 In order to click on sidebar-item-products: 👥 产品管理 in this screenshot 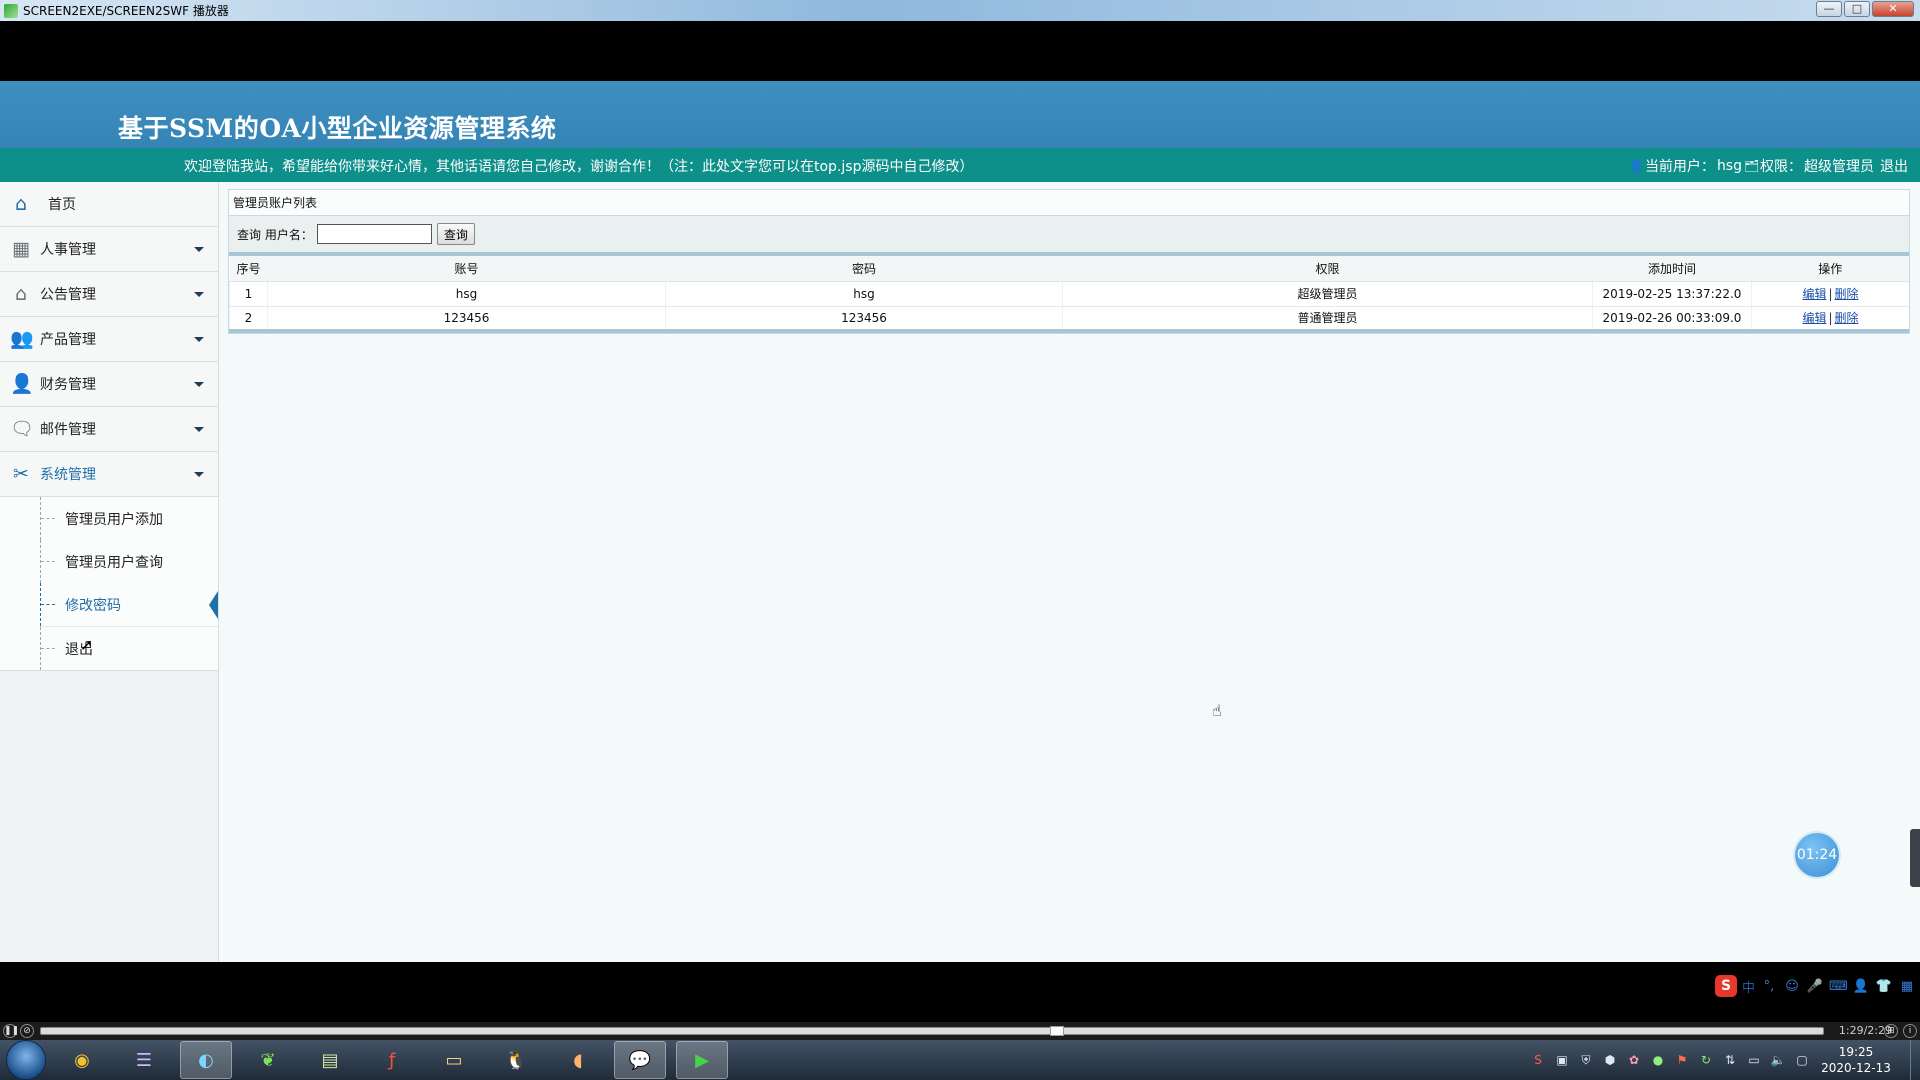, I will do `click(109, 339)`.